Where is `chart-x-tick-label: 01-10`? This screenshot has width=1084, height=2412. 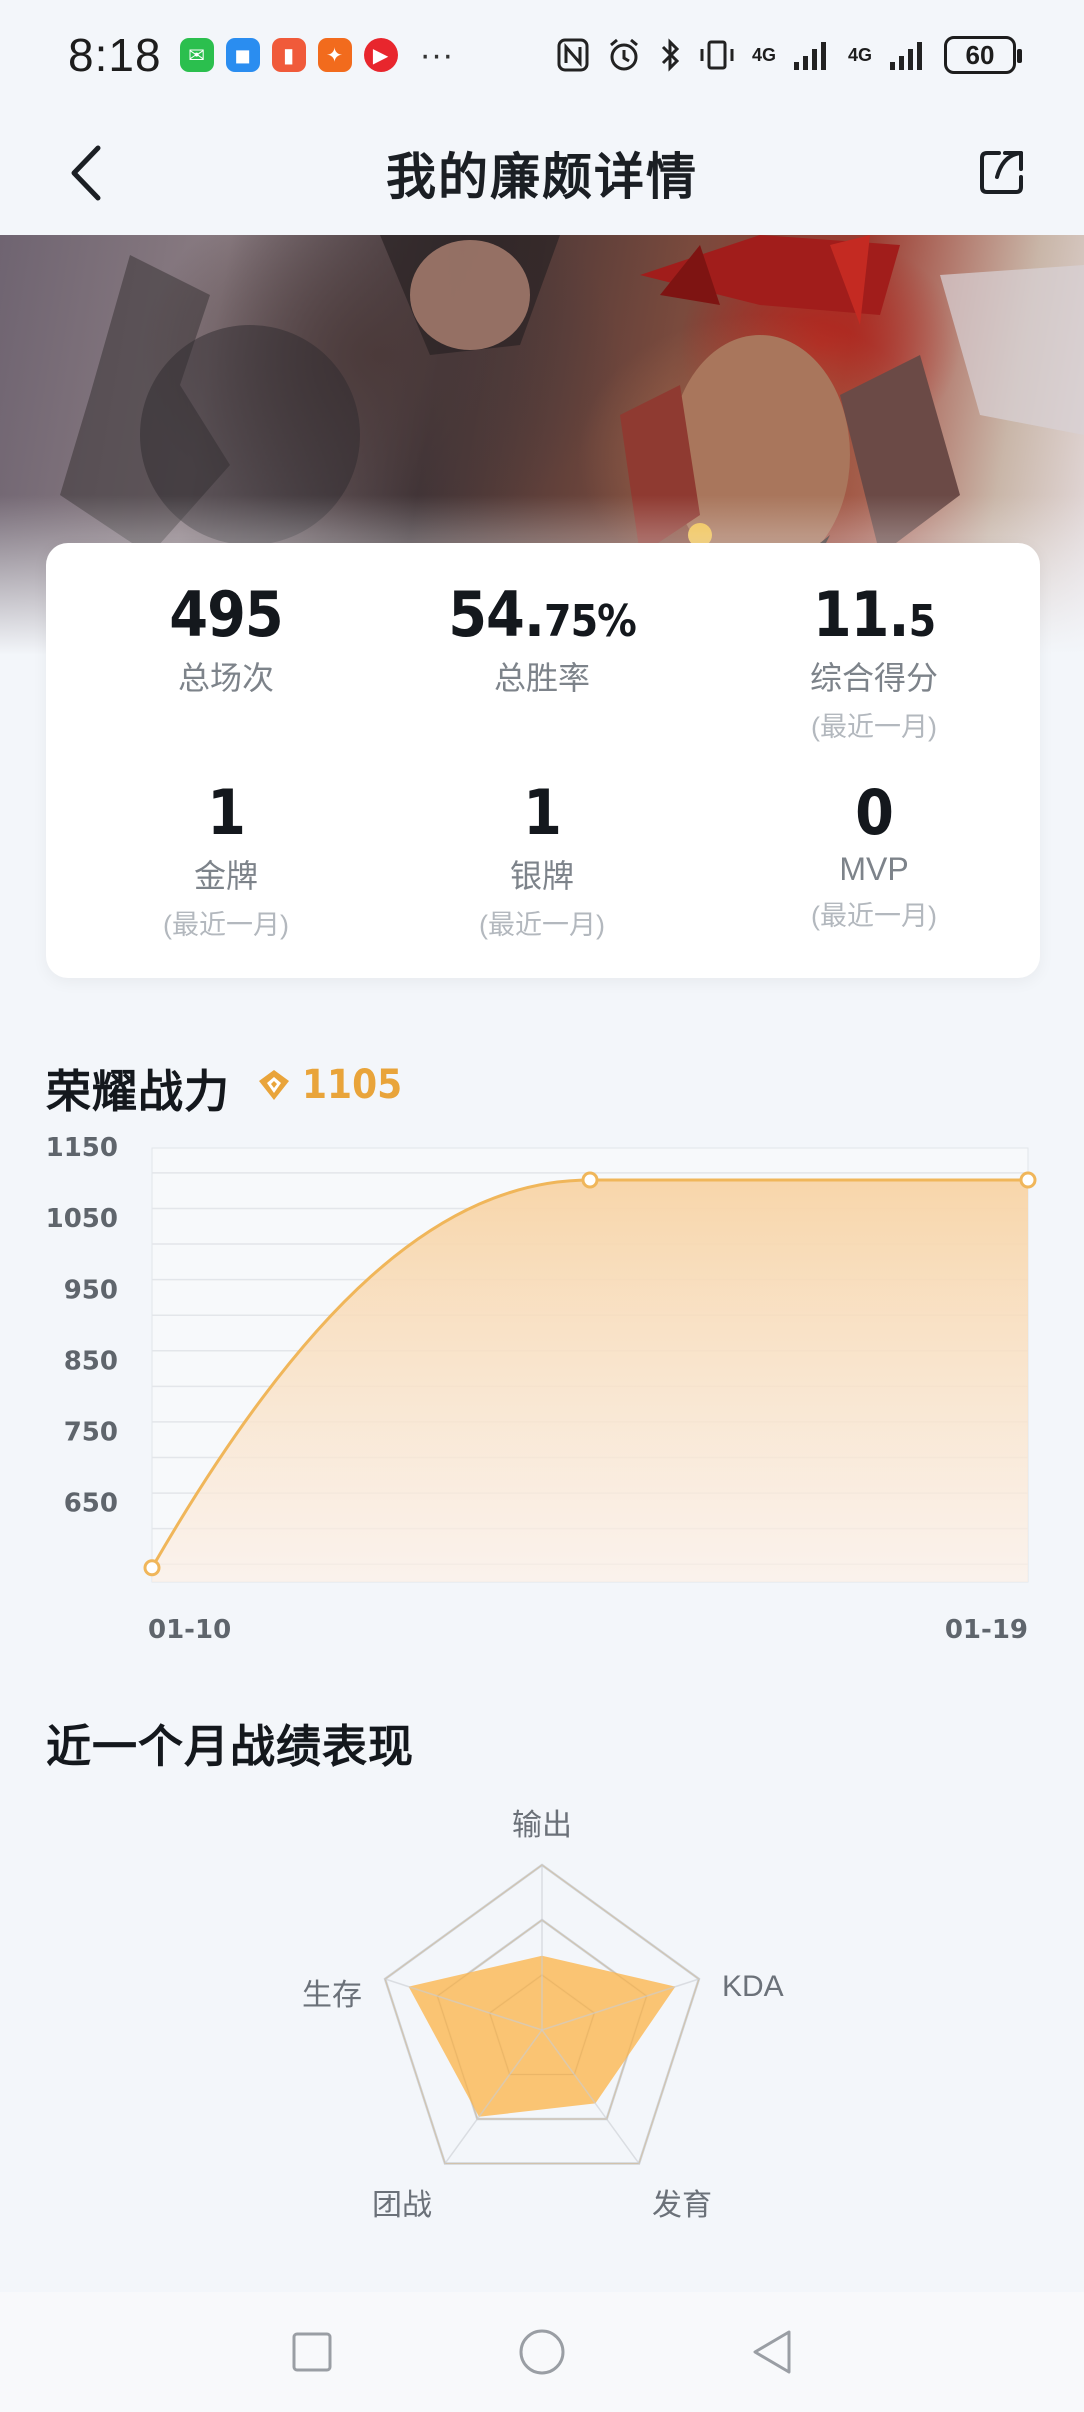 chart-x-tick-label: 01-10 is located at coordinates (189, 1630).